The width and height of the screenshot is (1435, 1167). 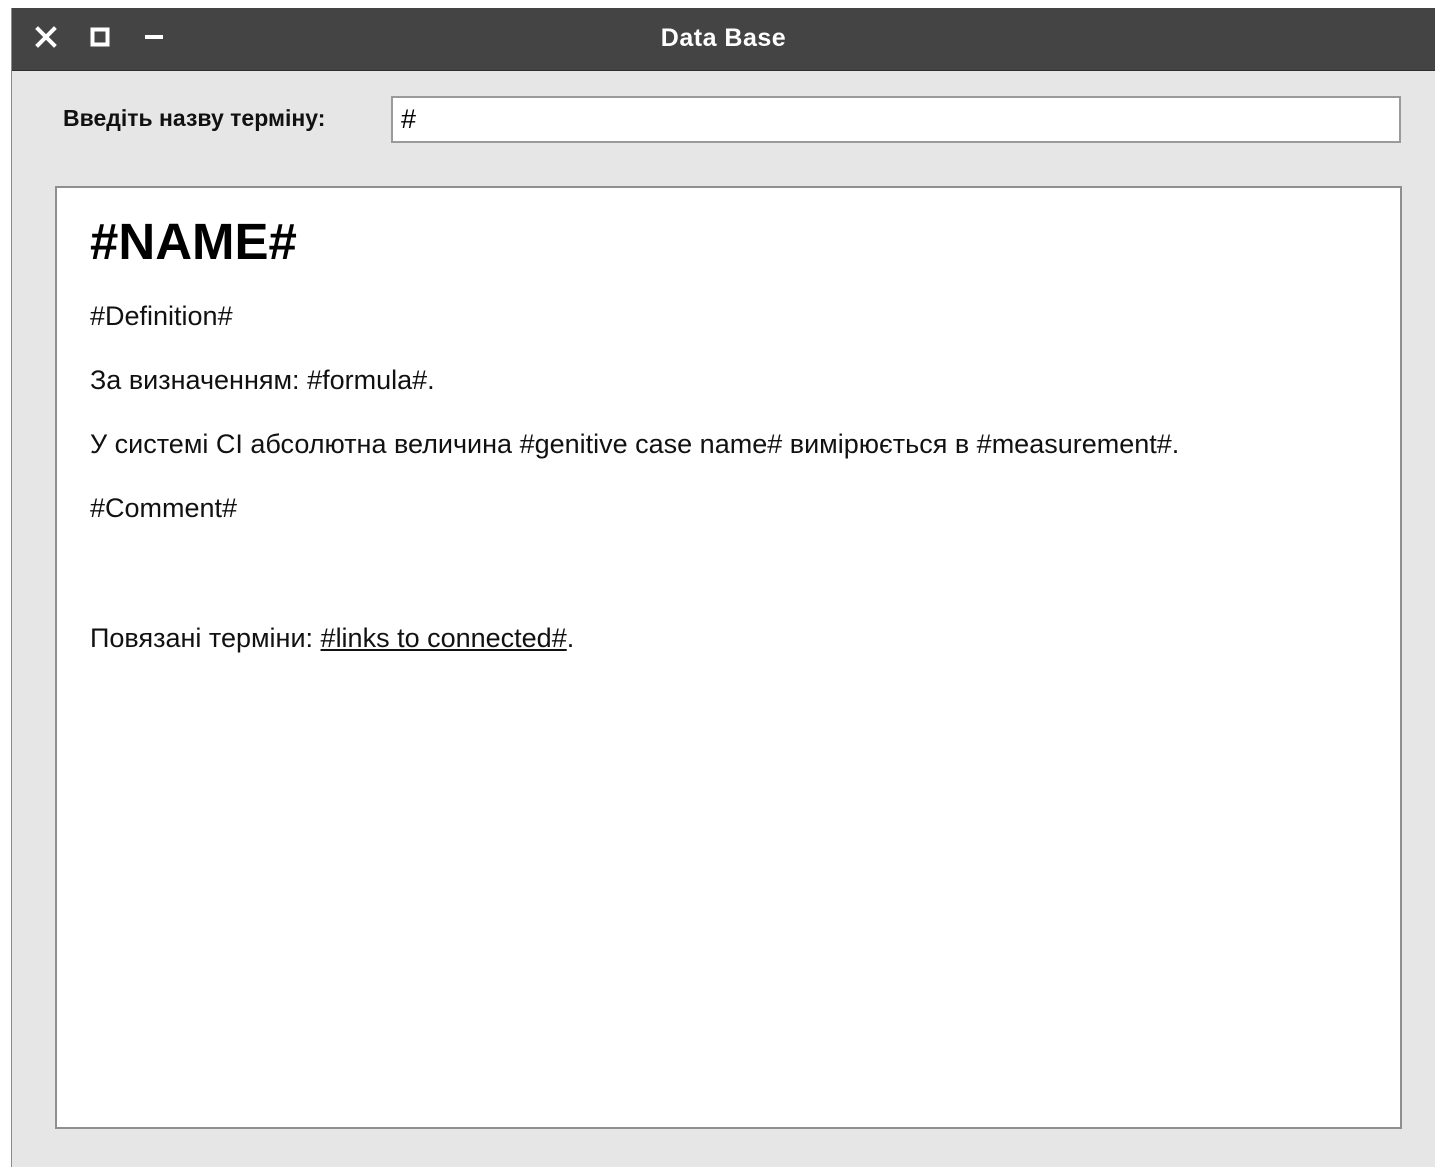 I want to click on genitive-name: #genitive case name#, so click(x=651, y=444).